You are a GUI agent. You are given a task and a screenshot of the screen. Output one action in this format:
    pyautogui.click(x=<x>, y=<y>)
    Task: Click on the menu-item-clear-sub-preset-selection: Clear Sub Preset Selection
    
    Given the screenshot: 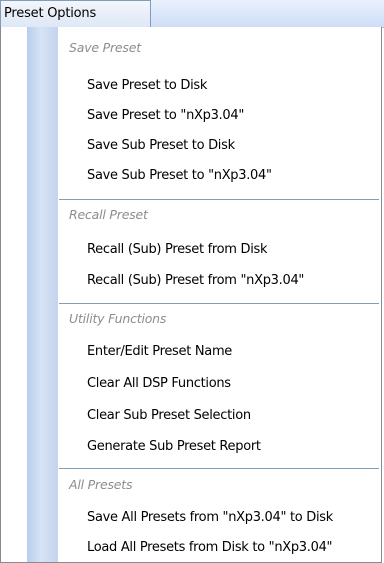 What is the action you would take?
    pyautogui.click(x=219, y=416)
    